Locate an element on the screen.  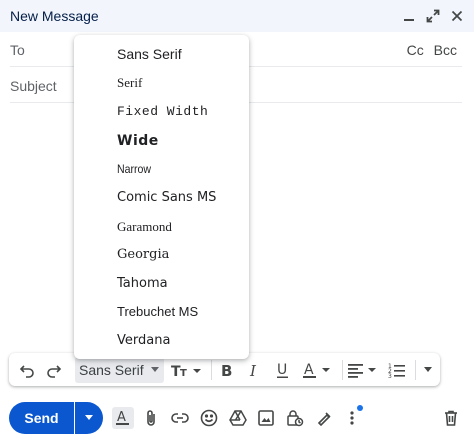
notification-dot is located at coordinates (360, 408).